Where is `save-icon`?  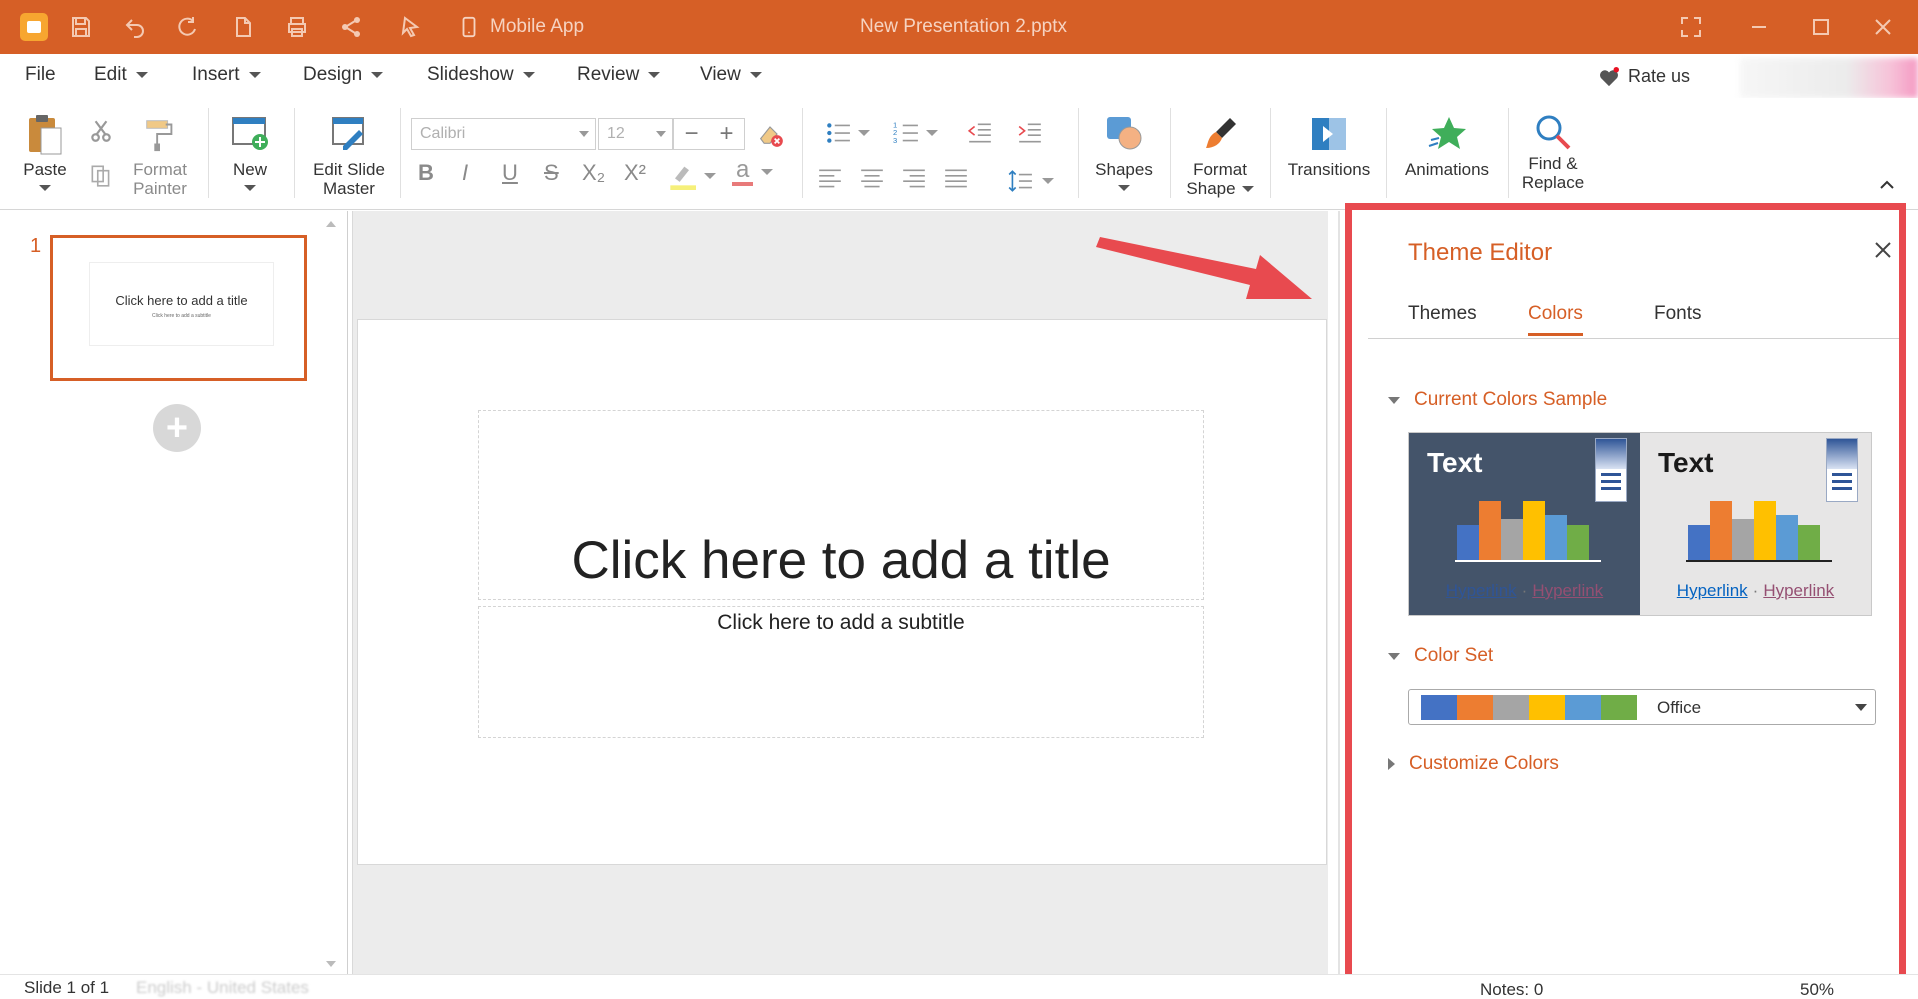 save-icon is located at coordinates (81, 27).